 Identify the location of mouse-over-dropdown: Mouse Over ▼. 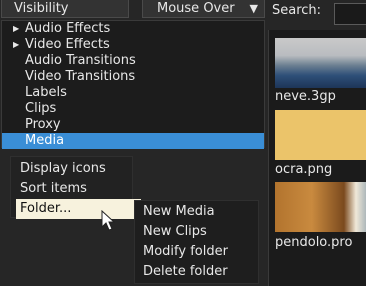
(203, 9).